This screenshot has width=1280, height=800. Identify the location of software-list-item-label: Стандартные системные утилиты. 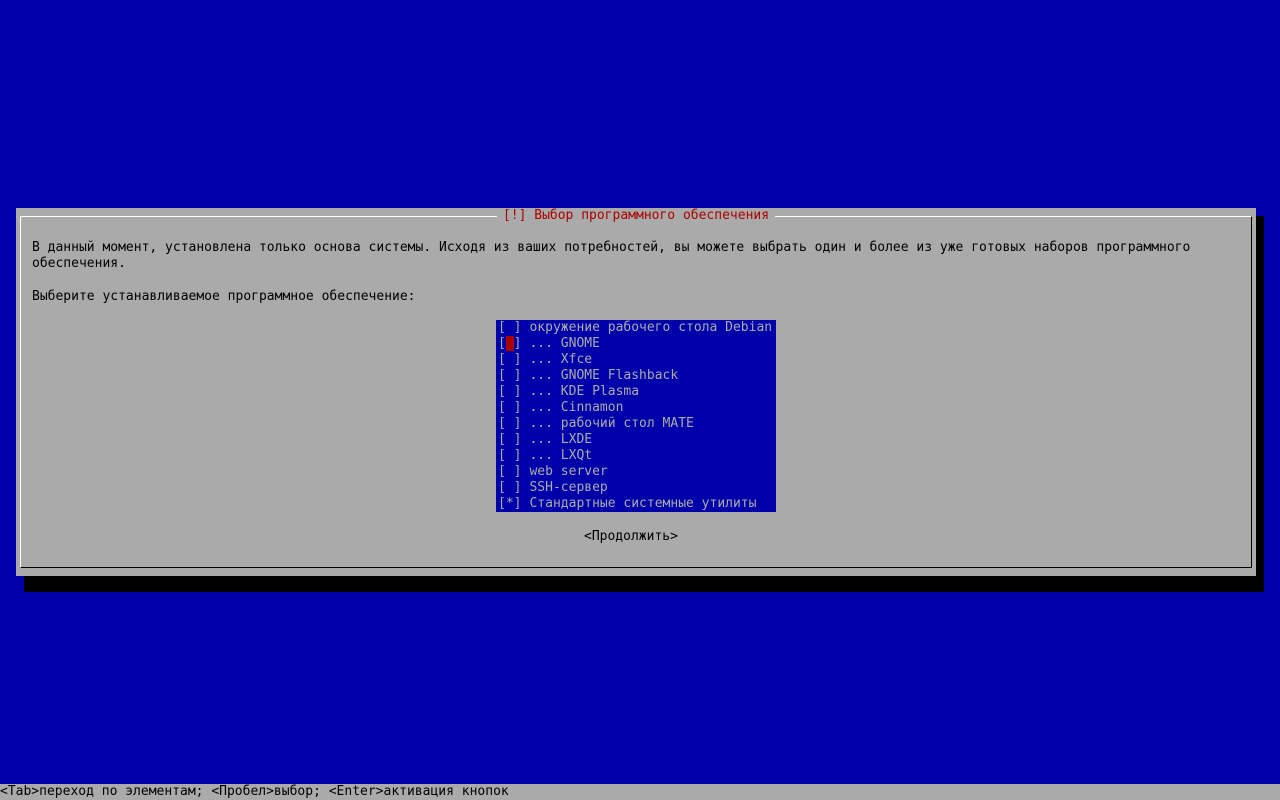
(643, 503).